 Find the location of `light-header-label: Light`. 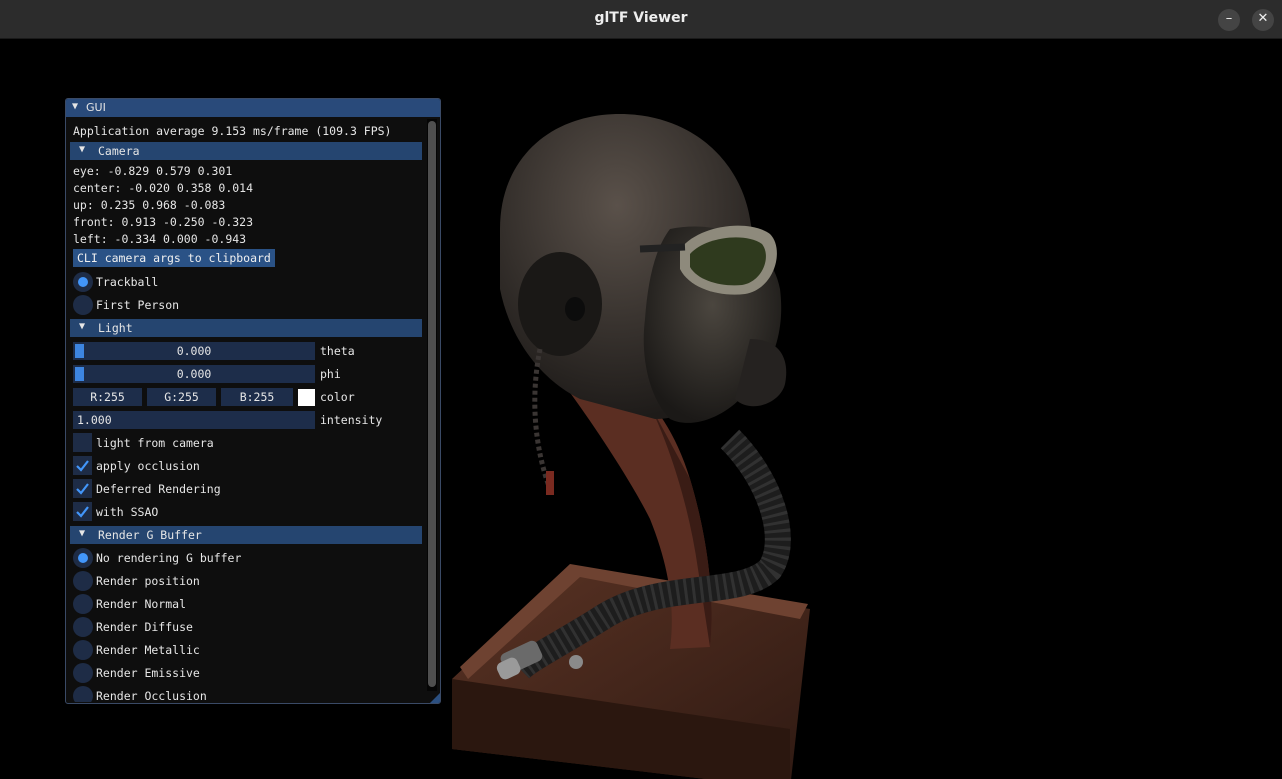

light-header-label: Light is located at coordinates (115, 328).